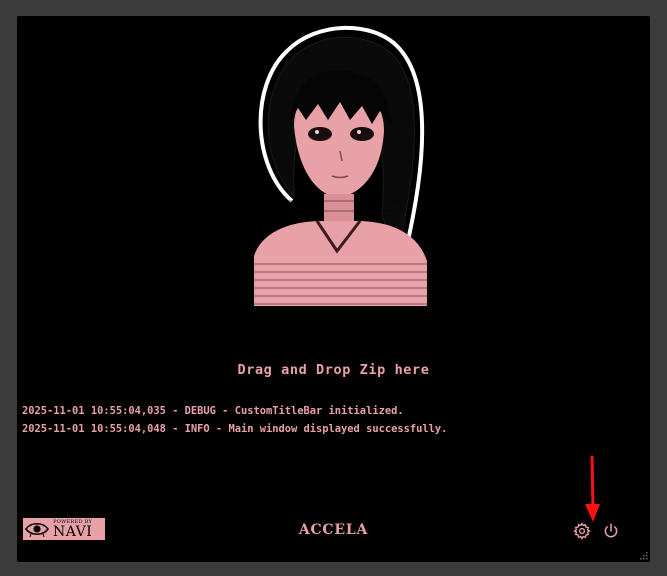 The image size is (667, 576). I want to click on dropzone-label: Drag and Drop Zip here, so click(333, 370).